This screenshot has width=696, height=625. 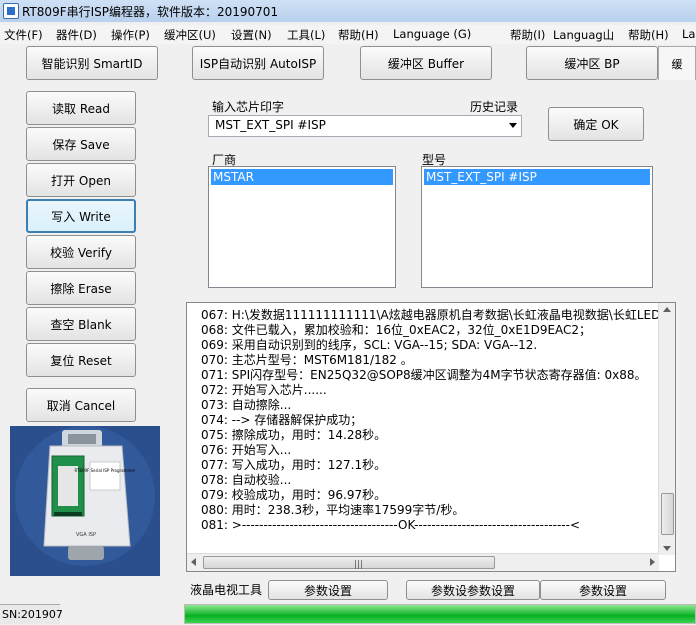 I want to click on menu-help-ghost-2: 帮助(H), so click(x=648, y=35).